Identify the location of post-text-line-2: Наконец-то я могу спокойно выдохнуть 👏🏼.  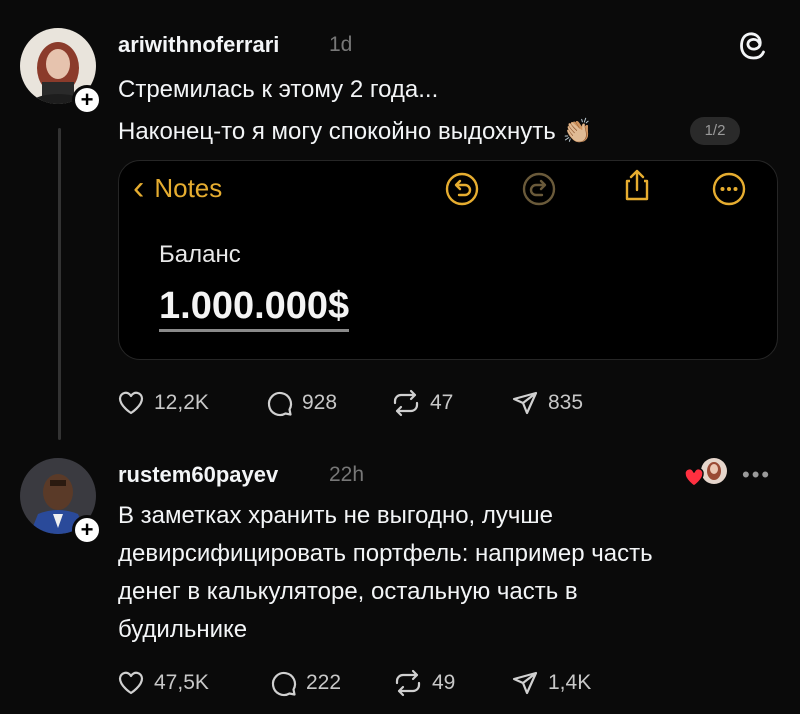
(355, 131).